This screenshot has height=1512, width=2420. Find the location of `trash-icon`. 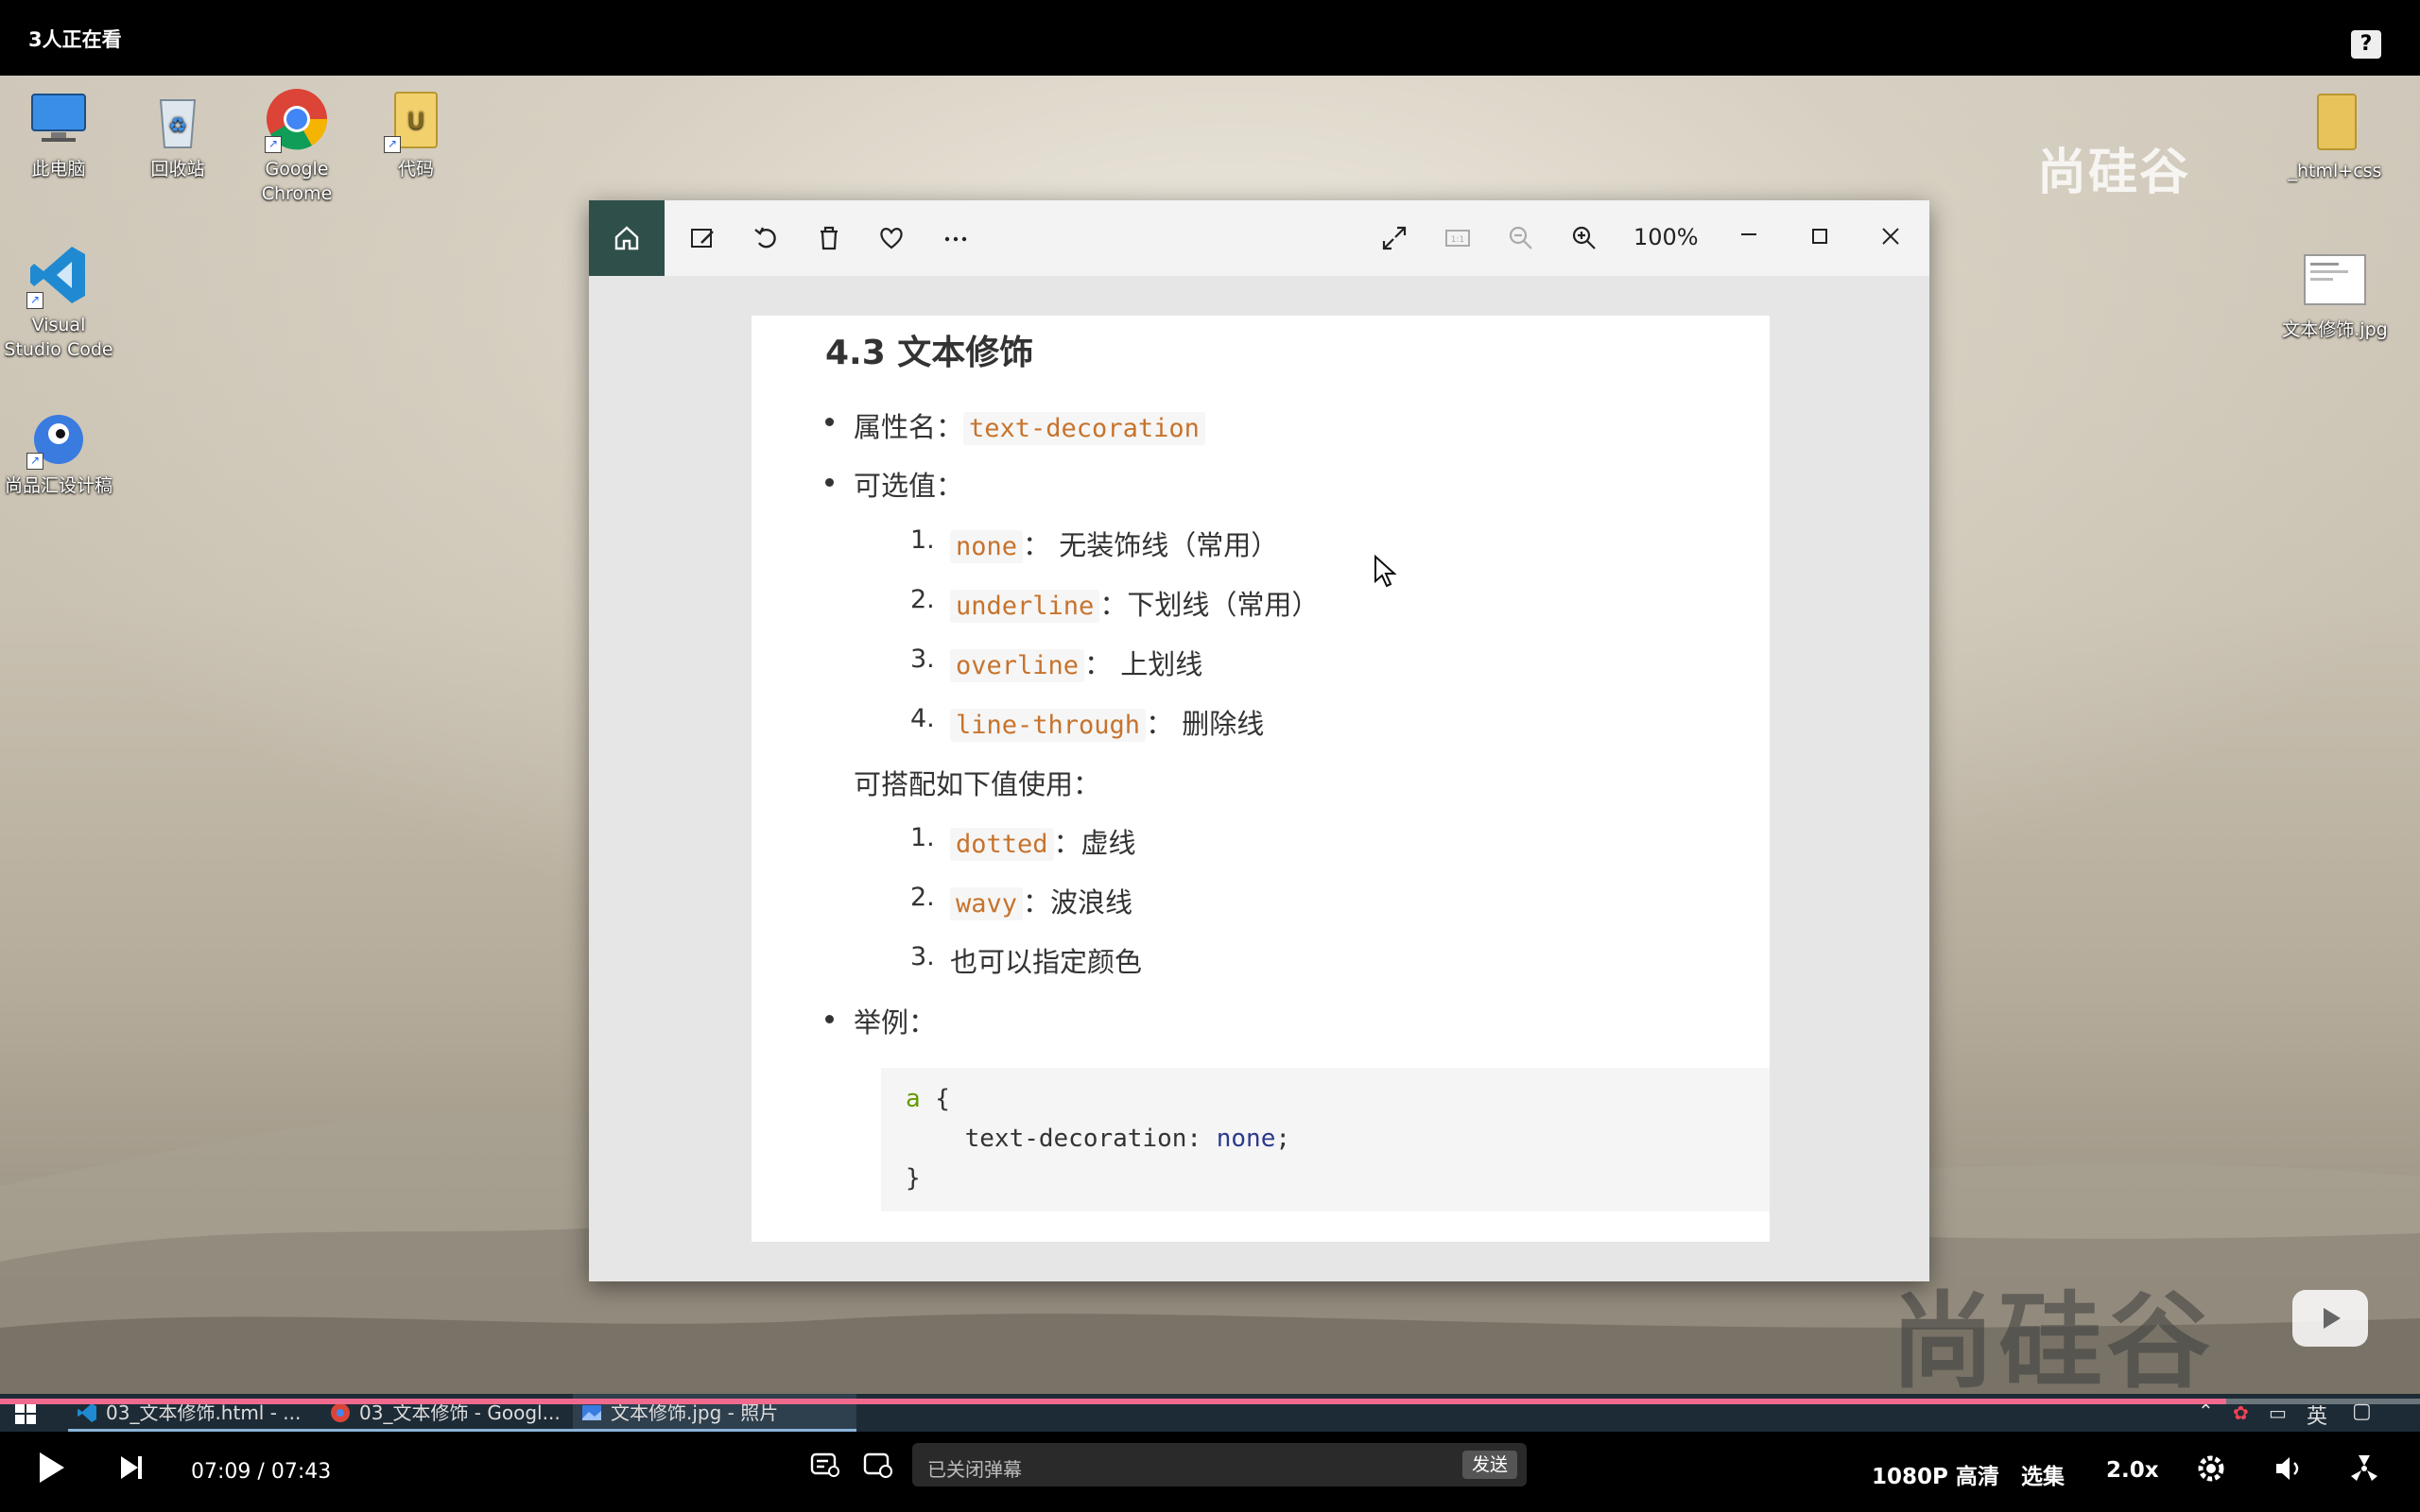

trash-icon is located at coordinates (829, 238).